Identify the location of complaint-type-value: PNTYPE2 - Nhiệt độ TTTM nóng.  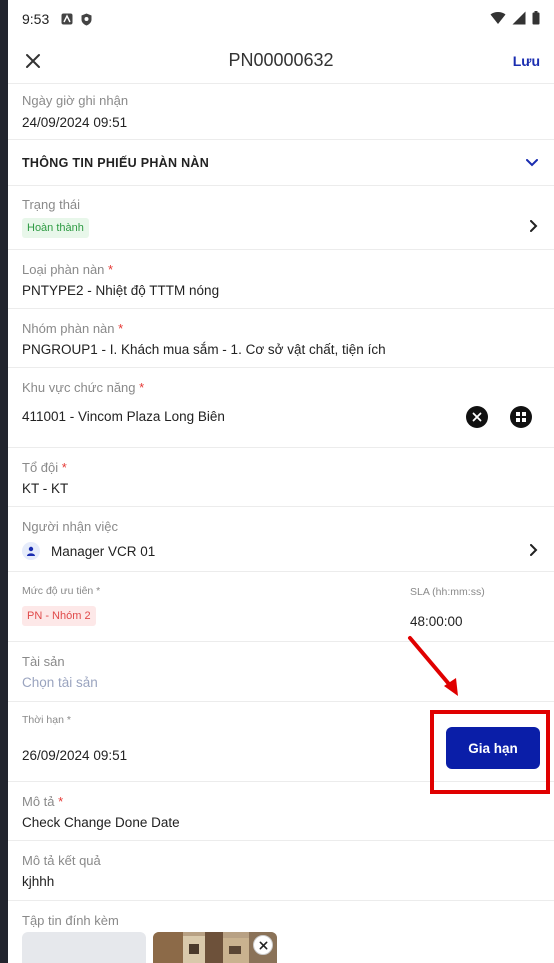
(121, 290).